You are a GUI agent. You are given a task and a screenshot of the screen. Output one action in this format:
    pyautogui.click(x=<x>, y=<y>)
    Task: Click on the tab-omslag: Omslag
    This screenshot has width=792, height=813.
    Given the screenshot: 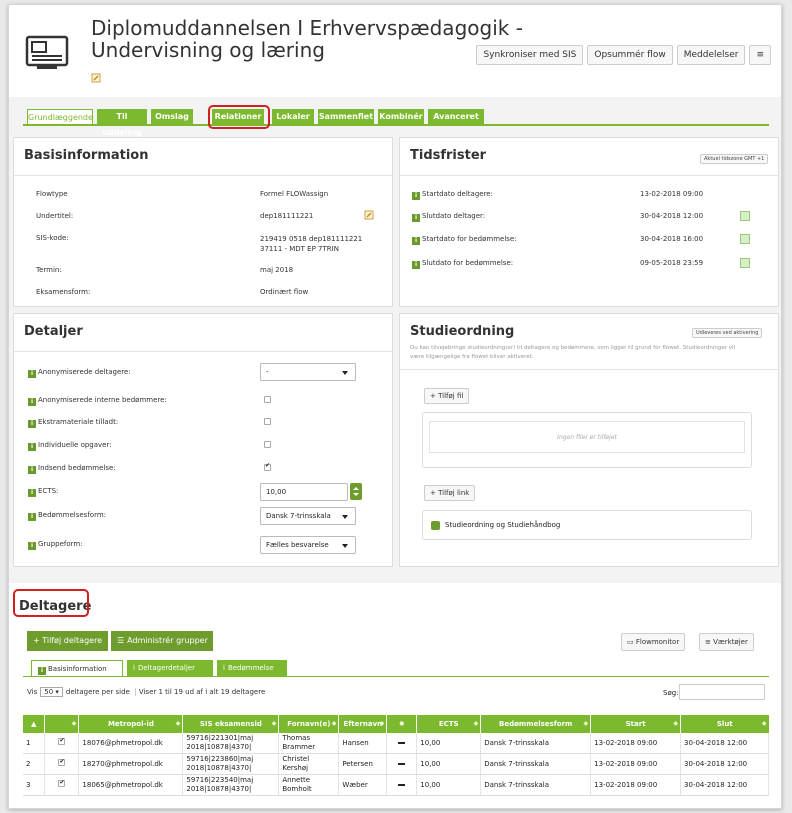 What is the action you would take?
    pyautogui.click(x=172, y=117)
    